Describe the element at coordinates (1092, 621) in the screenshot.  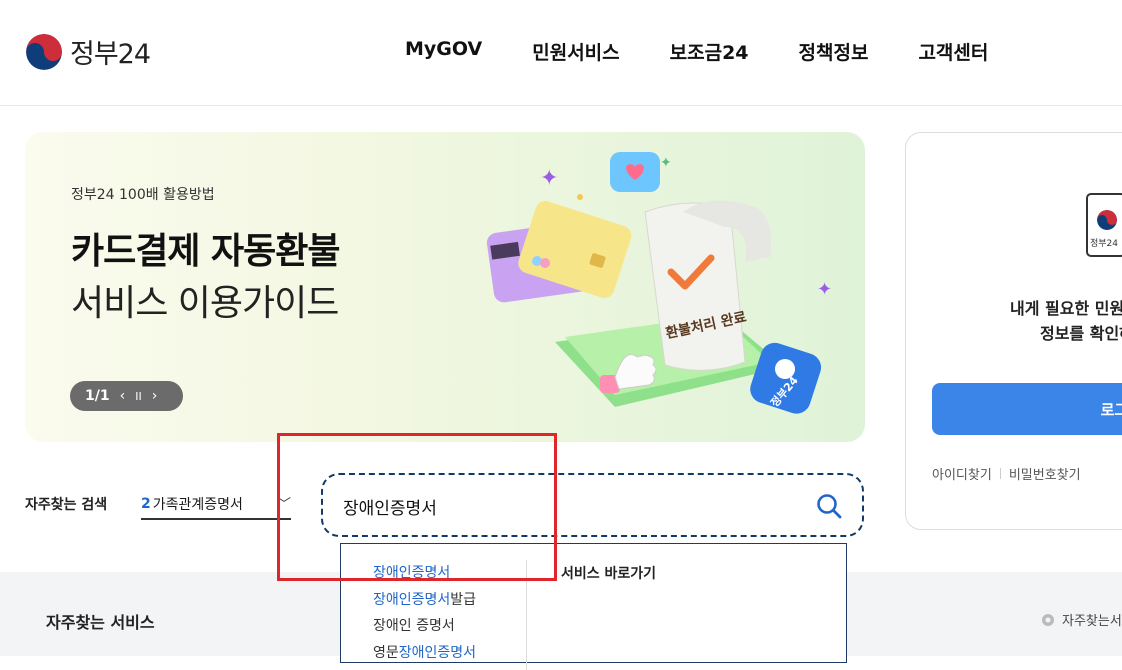
I see `settings-label: 자주찾는서` at that location.